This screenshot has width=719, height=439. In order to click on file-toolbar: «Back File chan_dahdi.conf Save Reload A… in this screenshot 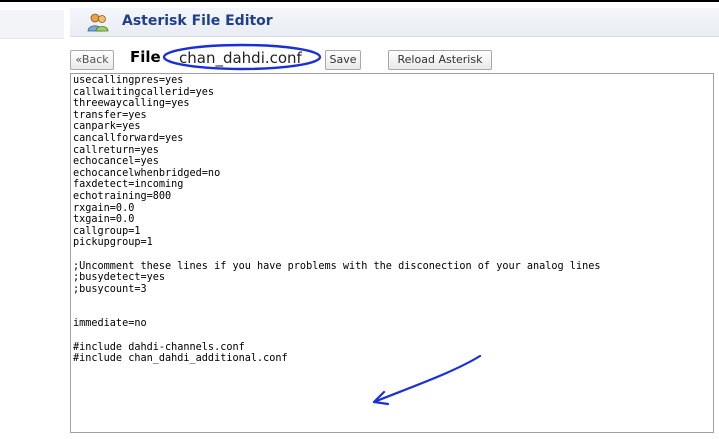, I will do `click(394, 57)`.